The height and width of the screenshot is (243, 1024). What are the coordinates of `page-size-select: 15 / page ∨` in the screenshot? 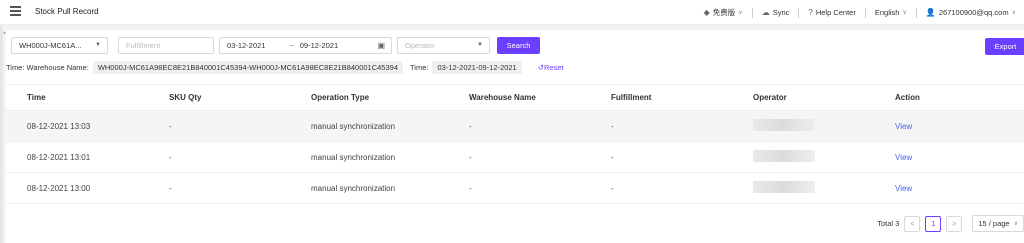 It's located at (998, 223).